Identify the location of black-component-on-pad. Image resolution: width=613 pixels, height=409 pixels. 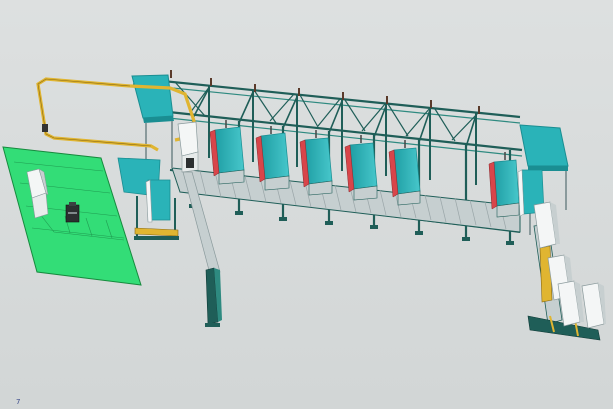
(72, 212).